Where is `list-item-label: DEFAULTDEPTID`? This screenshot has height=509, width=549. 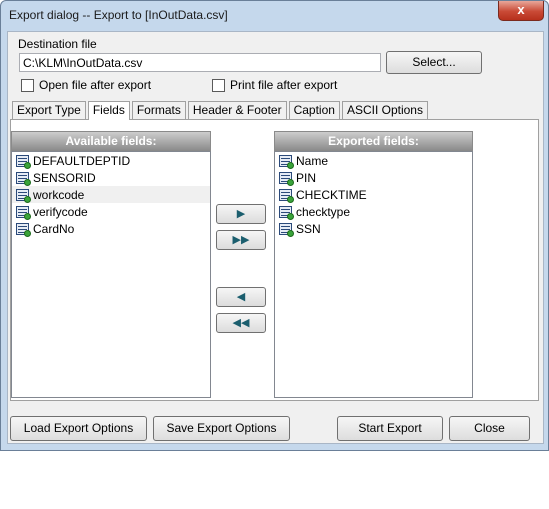 list-item-label: DEFAULTDEPTID is located at coordinates (82, 160).